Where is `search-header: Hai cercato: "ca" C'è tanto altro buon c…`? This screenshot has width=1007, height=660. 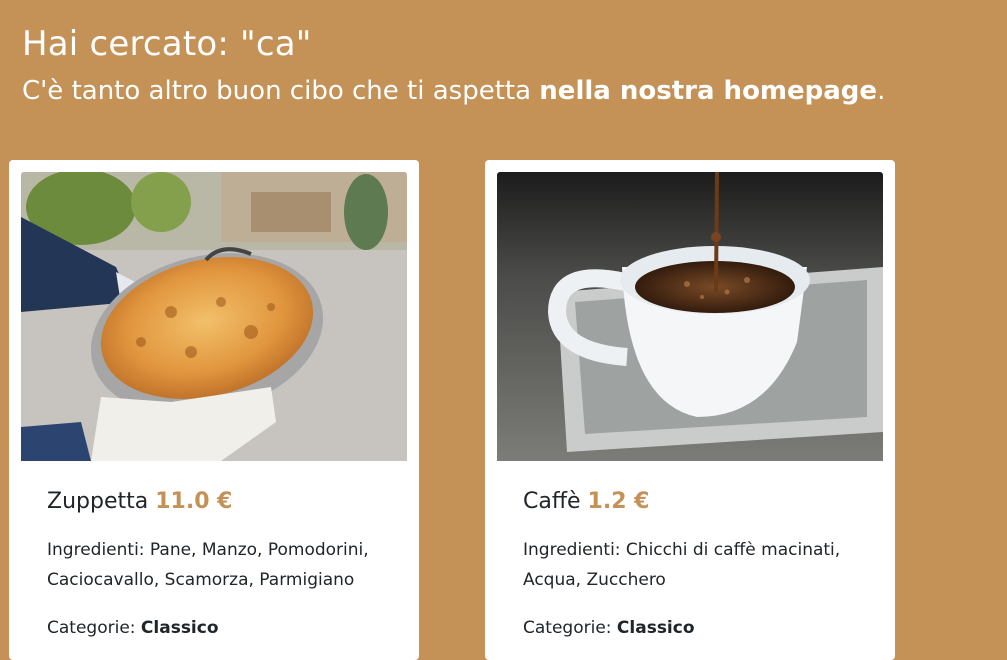 search-header: Hai cercato: "ca" C'è tanto altro buon c… is located at coordinates (453, 65).